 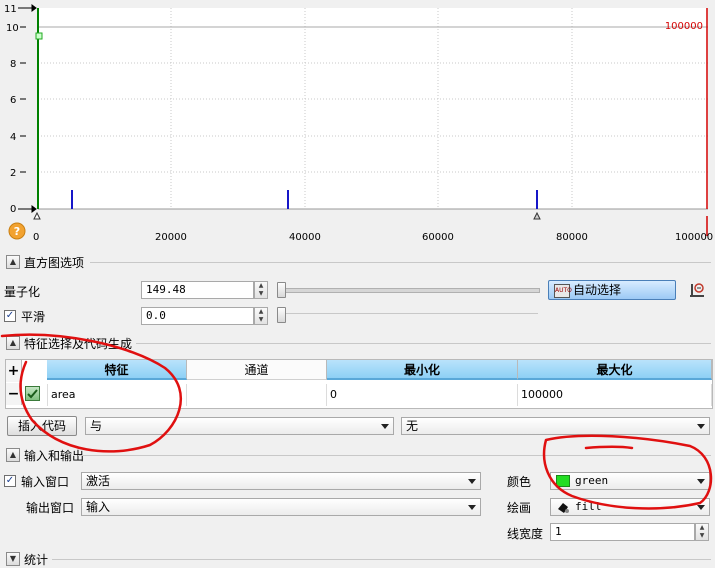 I want to click on annotation-stroke, so click(x=609, y=447).